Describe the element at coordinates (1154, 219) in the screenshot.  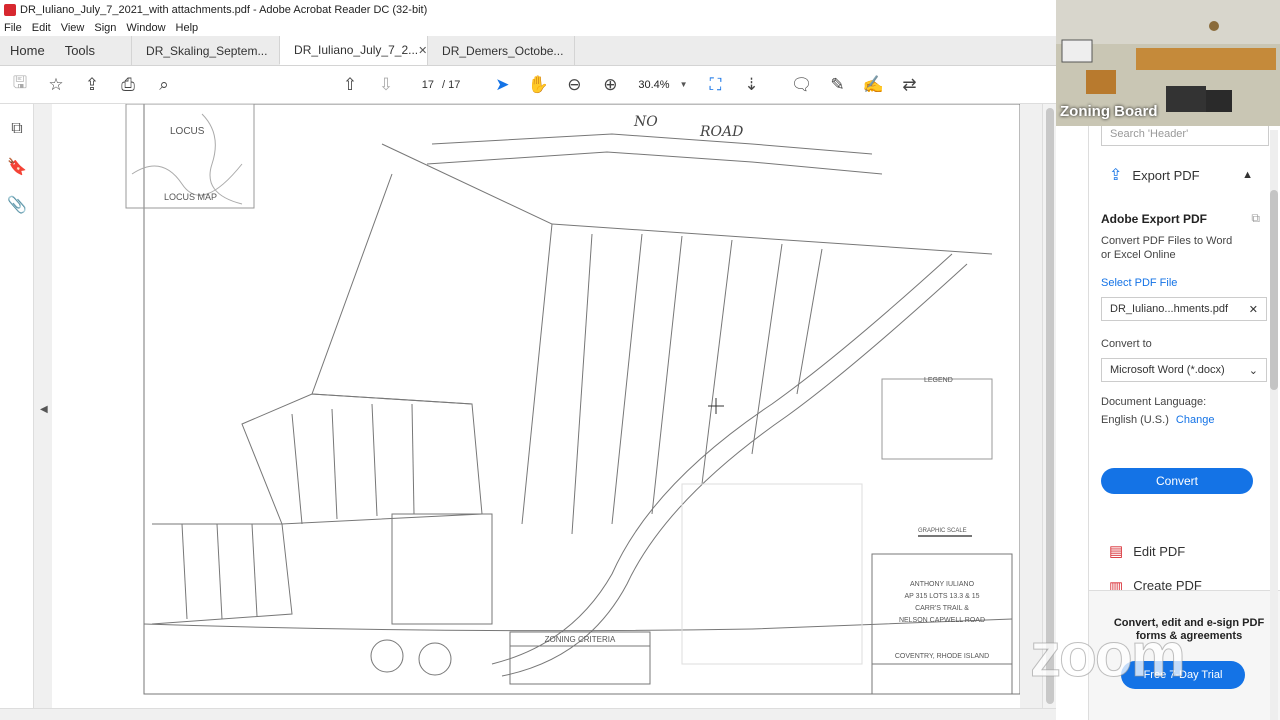
I see `panel-title: Adobe Export PDF` at that location.